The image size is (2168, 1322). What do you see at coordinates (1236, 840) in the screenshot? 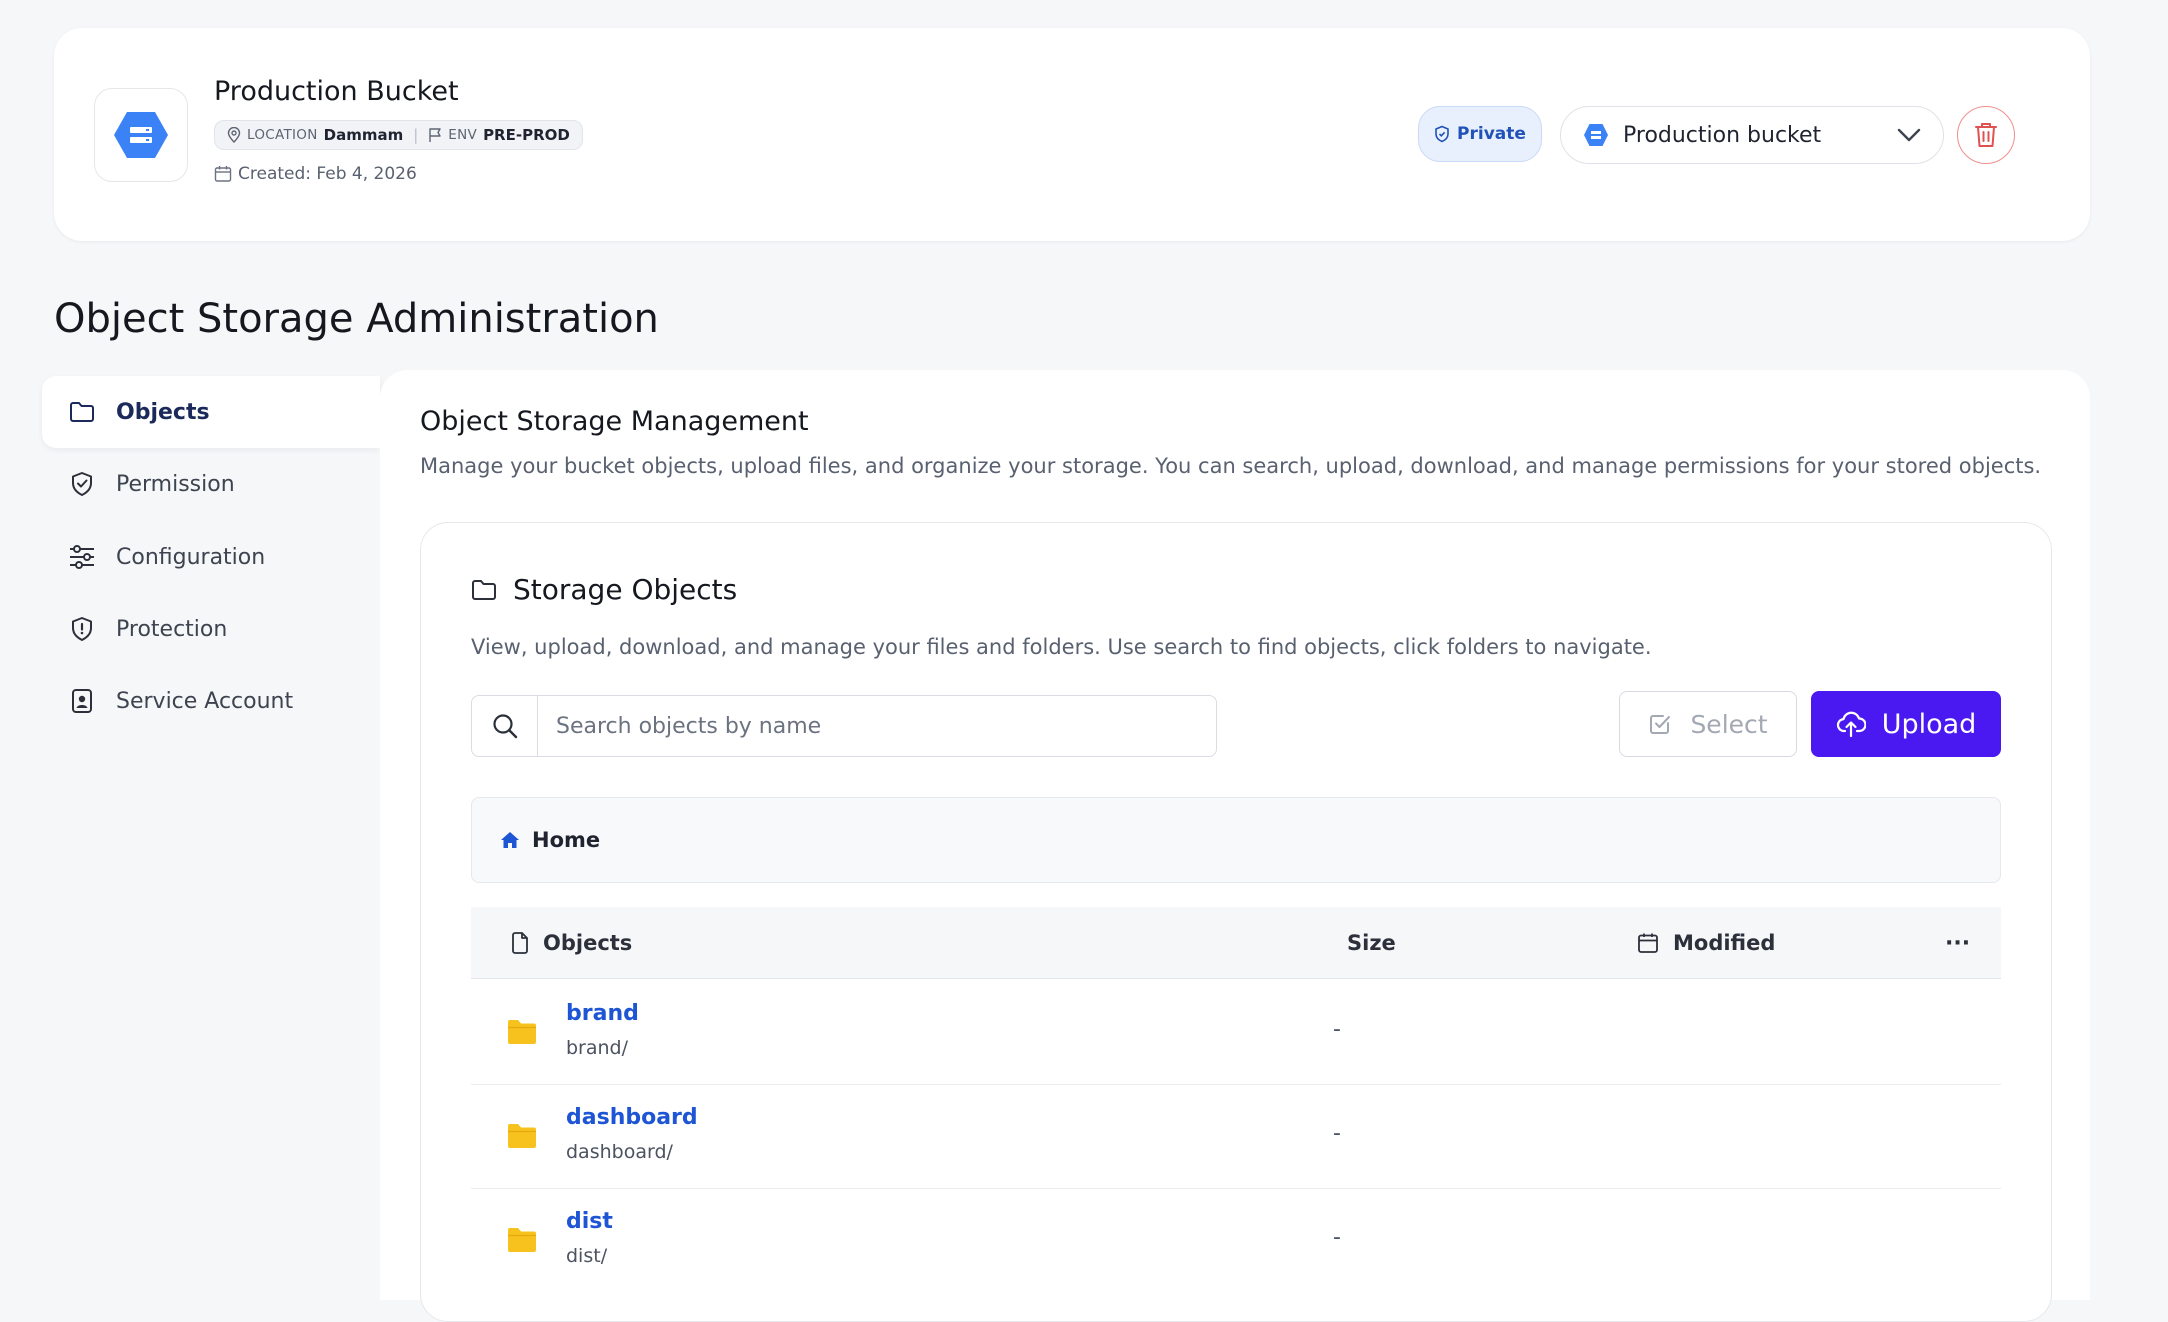
I see `breadcrumb: Home` at bounding box center [1236, 840].